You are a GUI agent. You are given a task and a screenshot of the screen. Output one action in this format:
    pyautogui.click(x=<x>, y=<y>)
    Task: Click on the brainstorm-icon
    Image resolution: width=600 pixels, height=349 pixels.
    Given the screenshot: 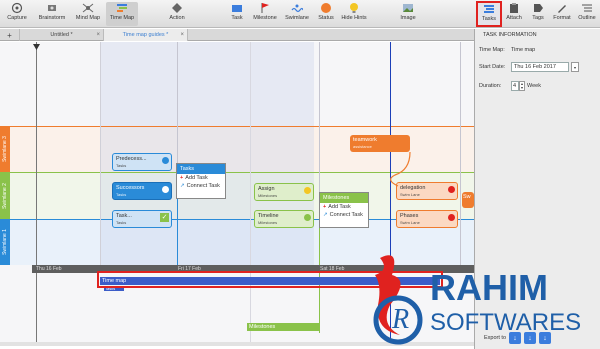 What is the action you would take?
    pyautogui.click(x=52, y=8)
    